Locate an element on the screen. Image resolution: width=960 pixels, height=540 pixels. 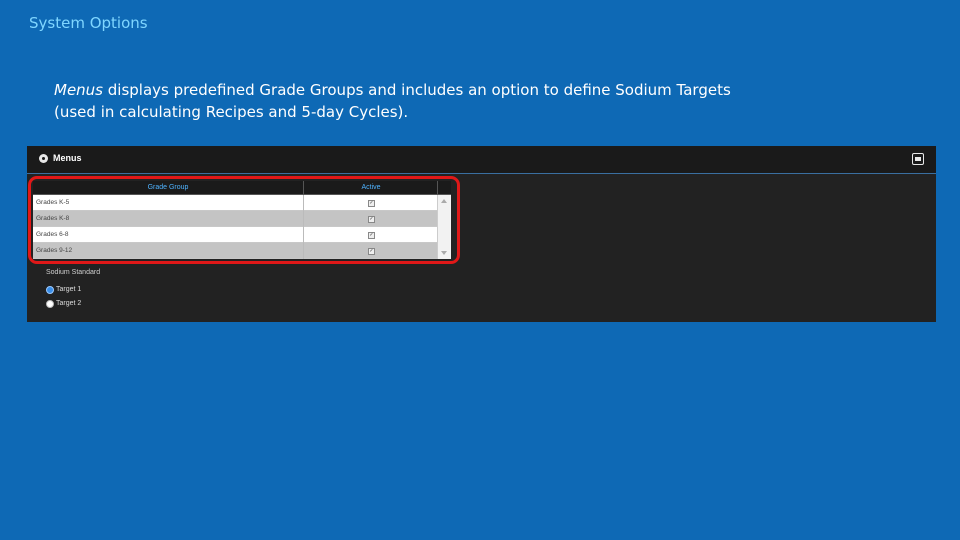
target-1-label: Target 1 is located at coordinates (69, 289).